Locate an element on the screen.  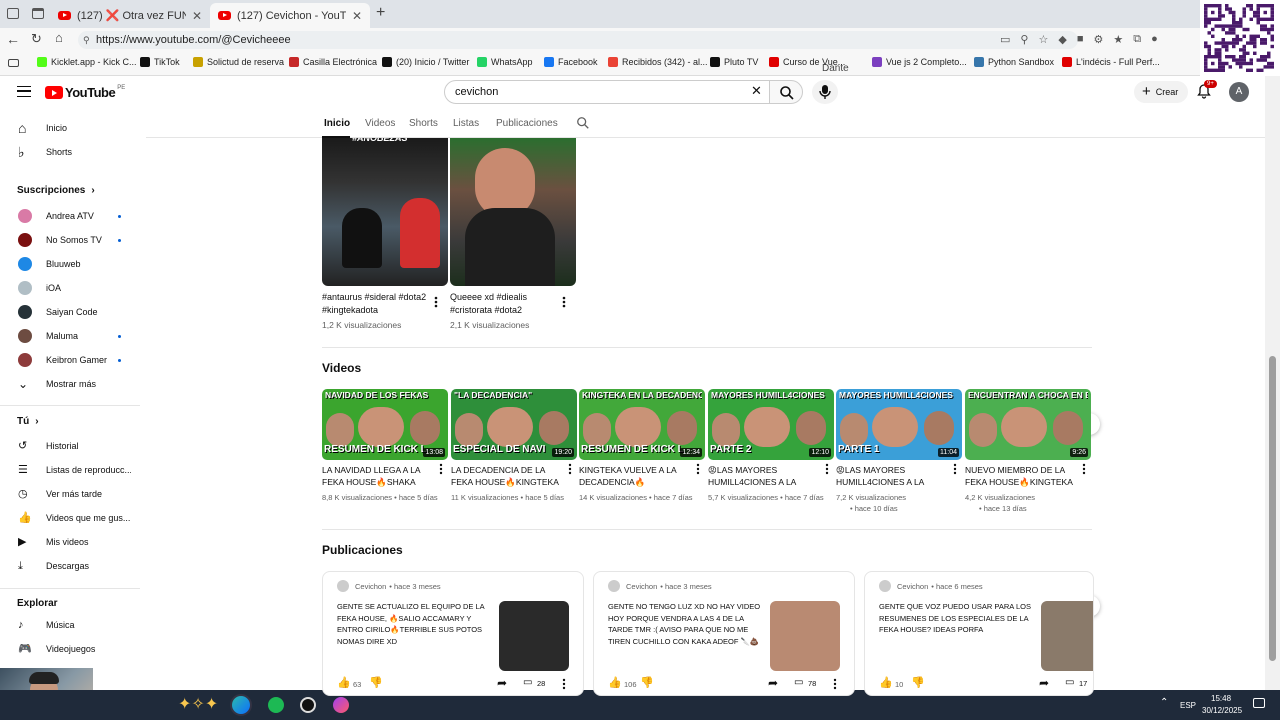
notifications-button: 9+ is located at coordinates (1207, 91).